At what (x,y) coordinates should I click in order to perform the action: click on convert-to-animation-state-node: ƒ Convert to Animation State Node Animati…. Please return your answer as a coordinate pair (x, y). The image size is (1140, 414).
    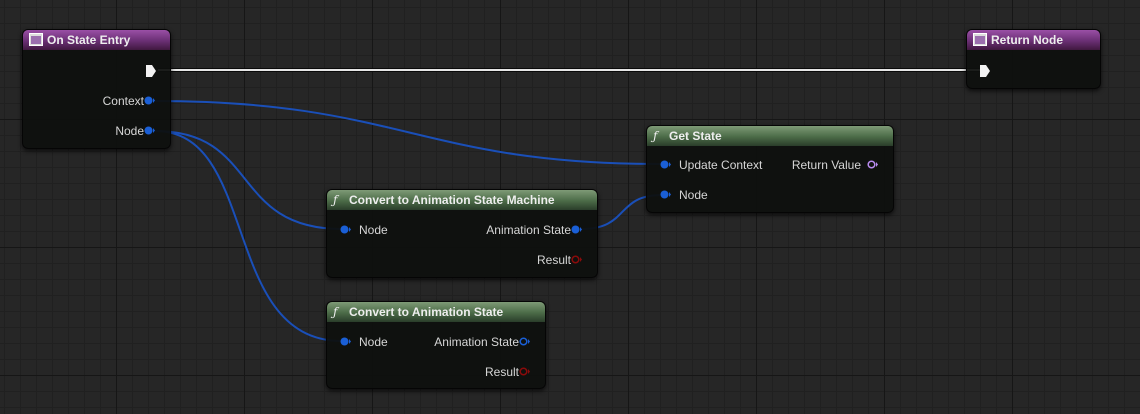
    Looking at the image, I should click on (436, 345).